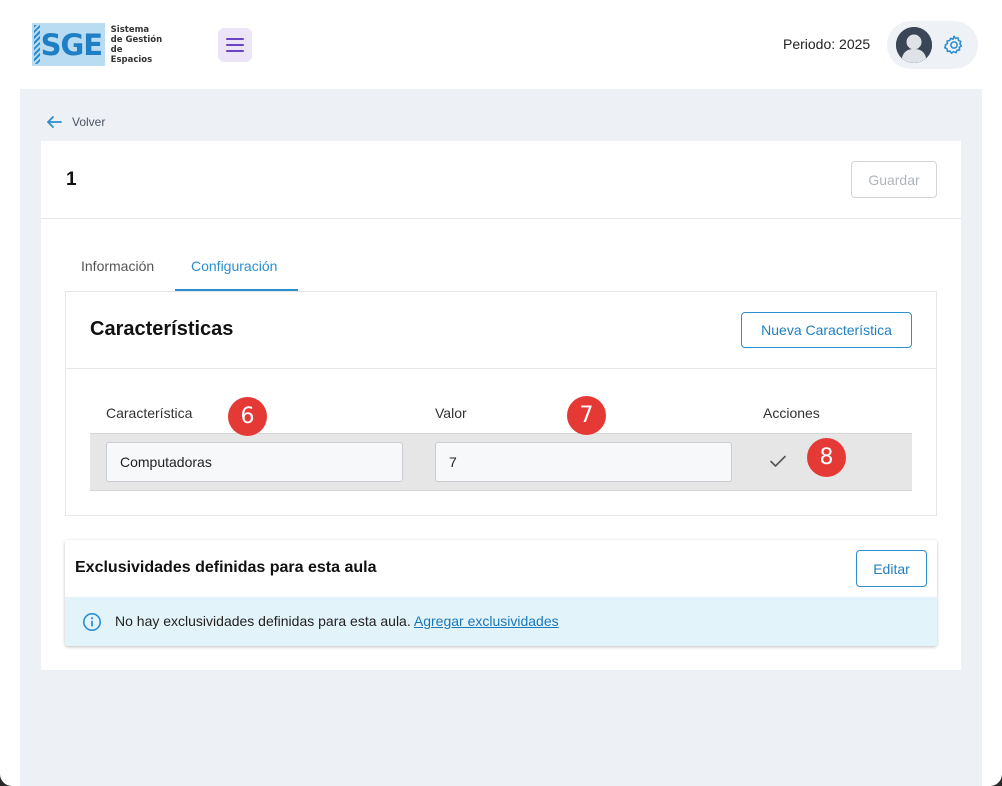 This screenshot has height=786, width=1002. Describe the element at coordinates (149, 413) in the screenshot. I see `column-header-caracteristica: Característica` at that location.